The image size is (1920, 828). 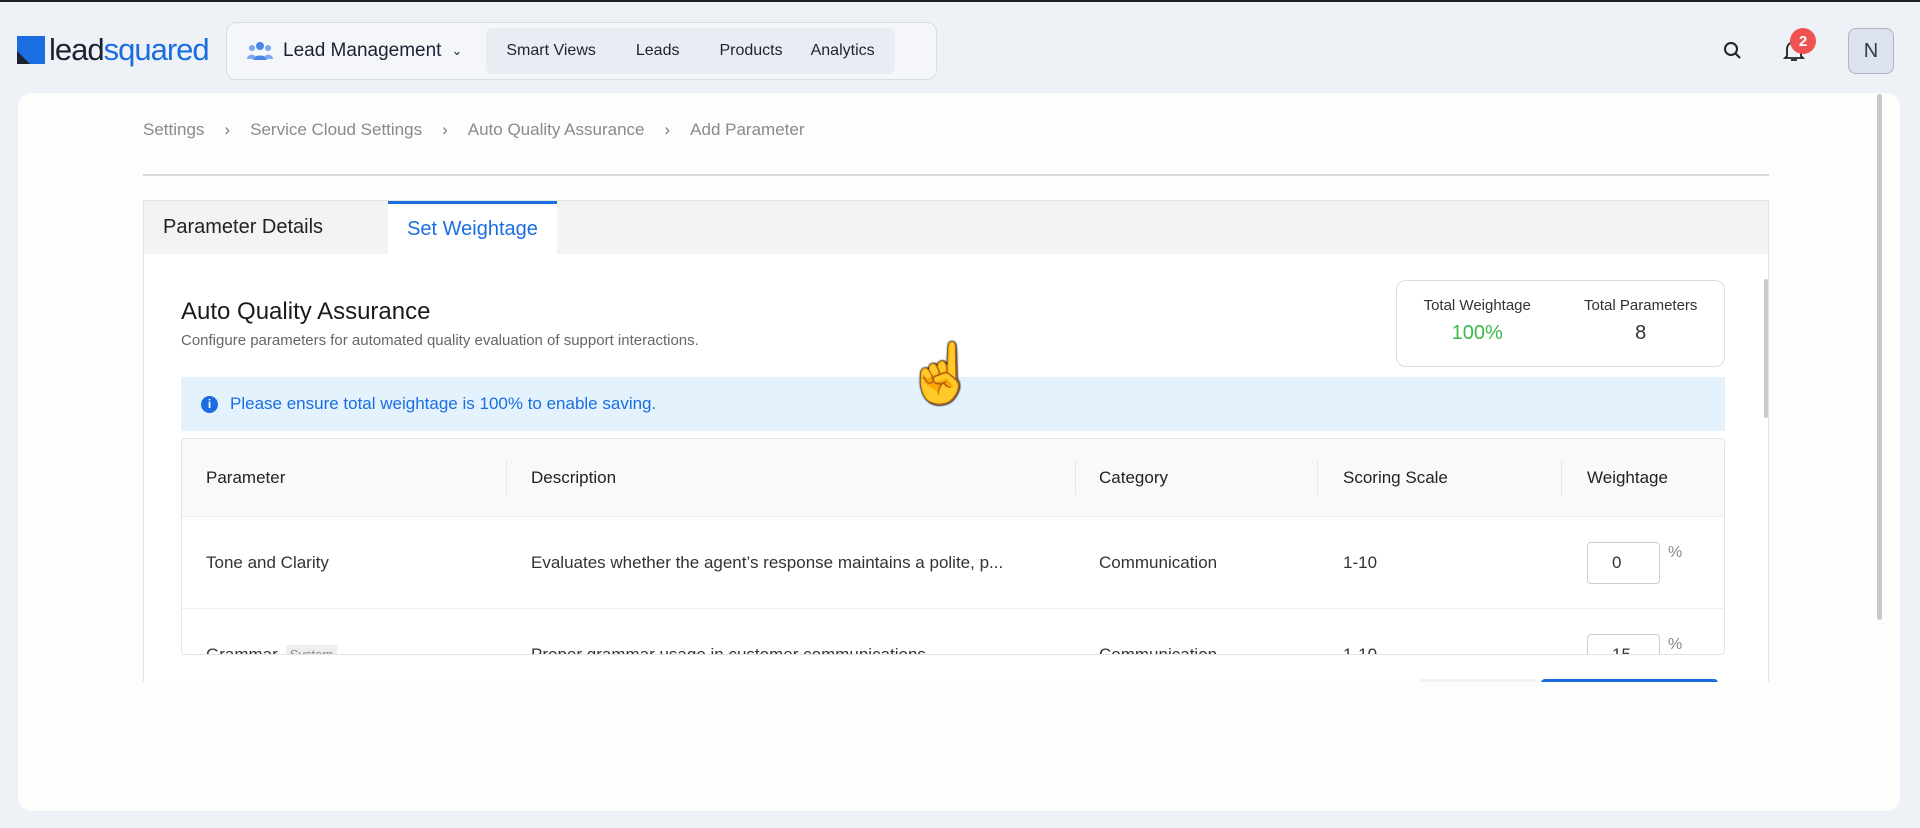 What do you see at coordinates (173, 130) in the screenshot?
I see `breadcrumb-settings: Settings` at bounding box center [173, 130].